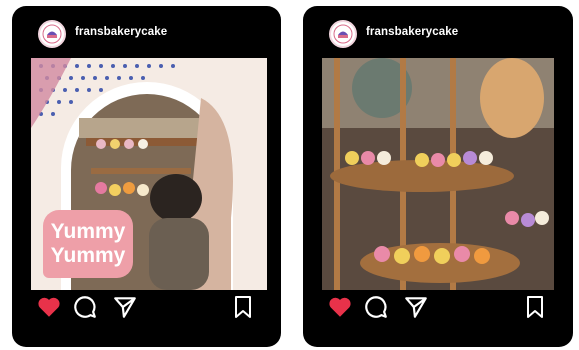  I want to click on overlay-line-1: Yummy, so click(88, 231).